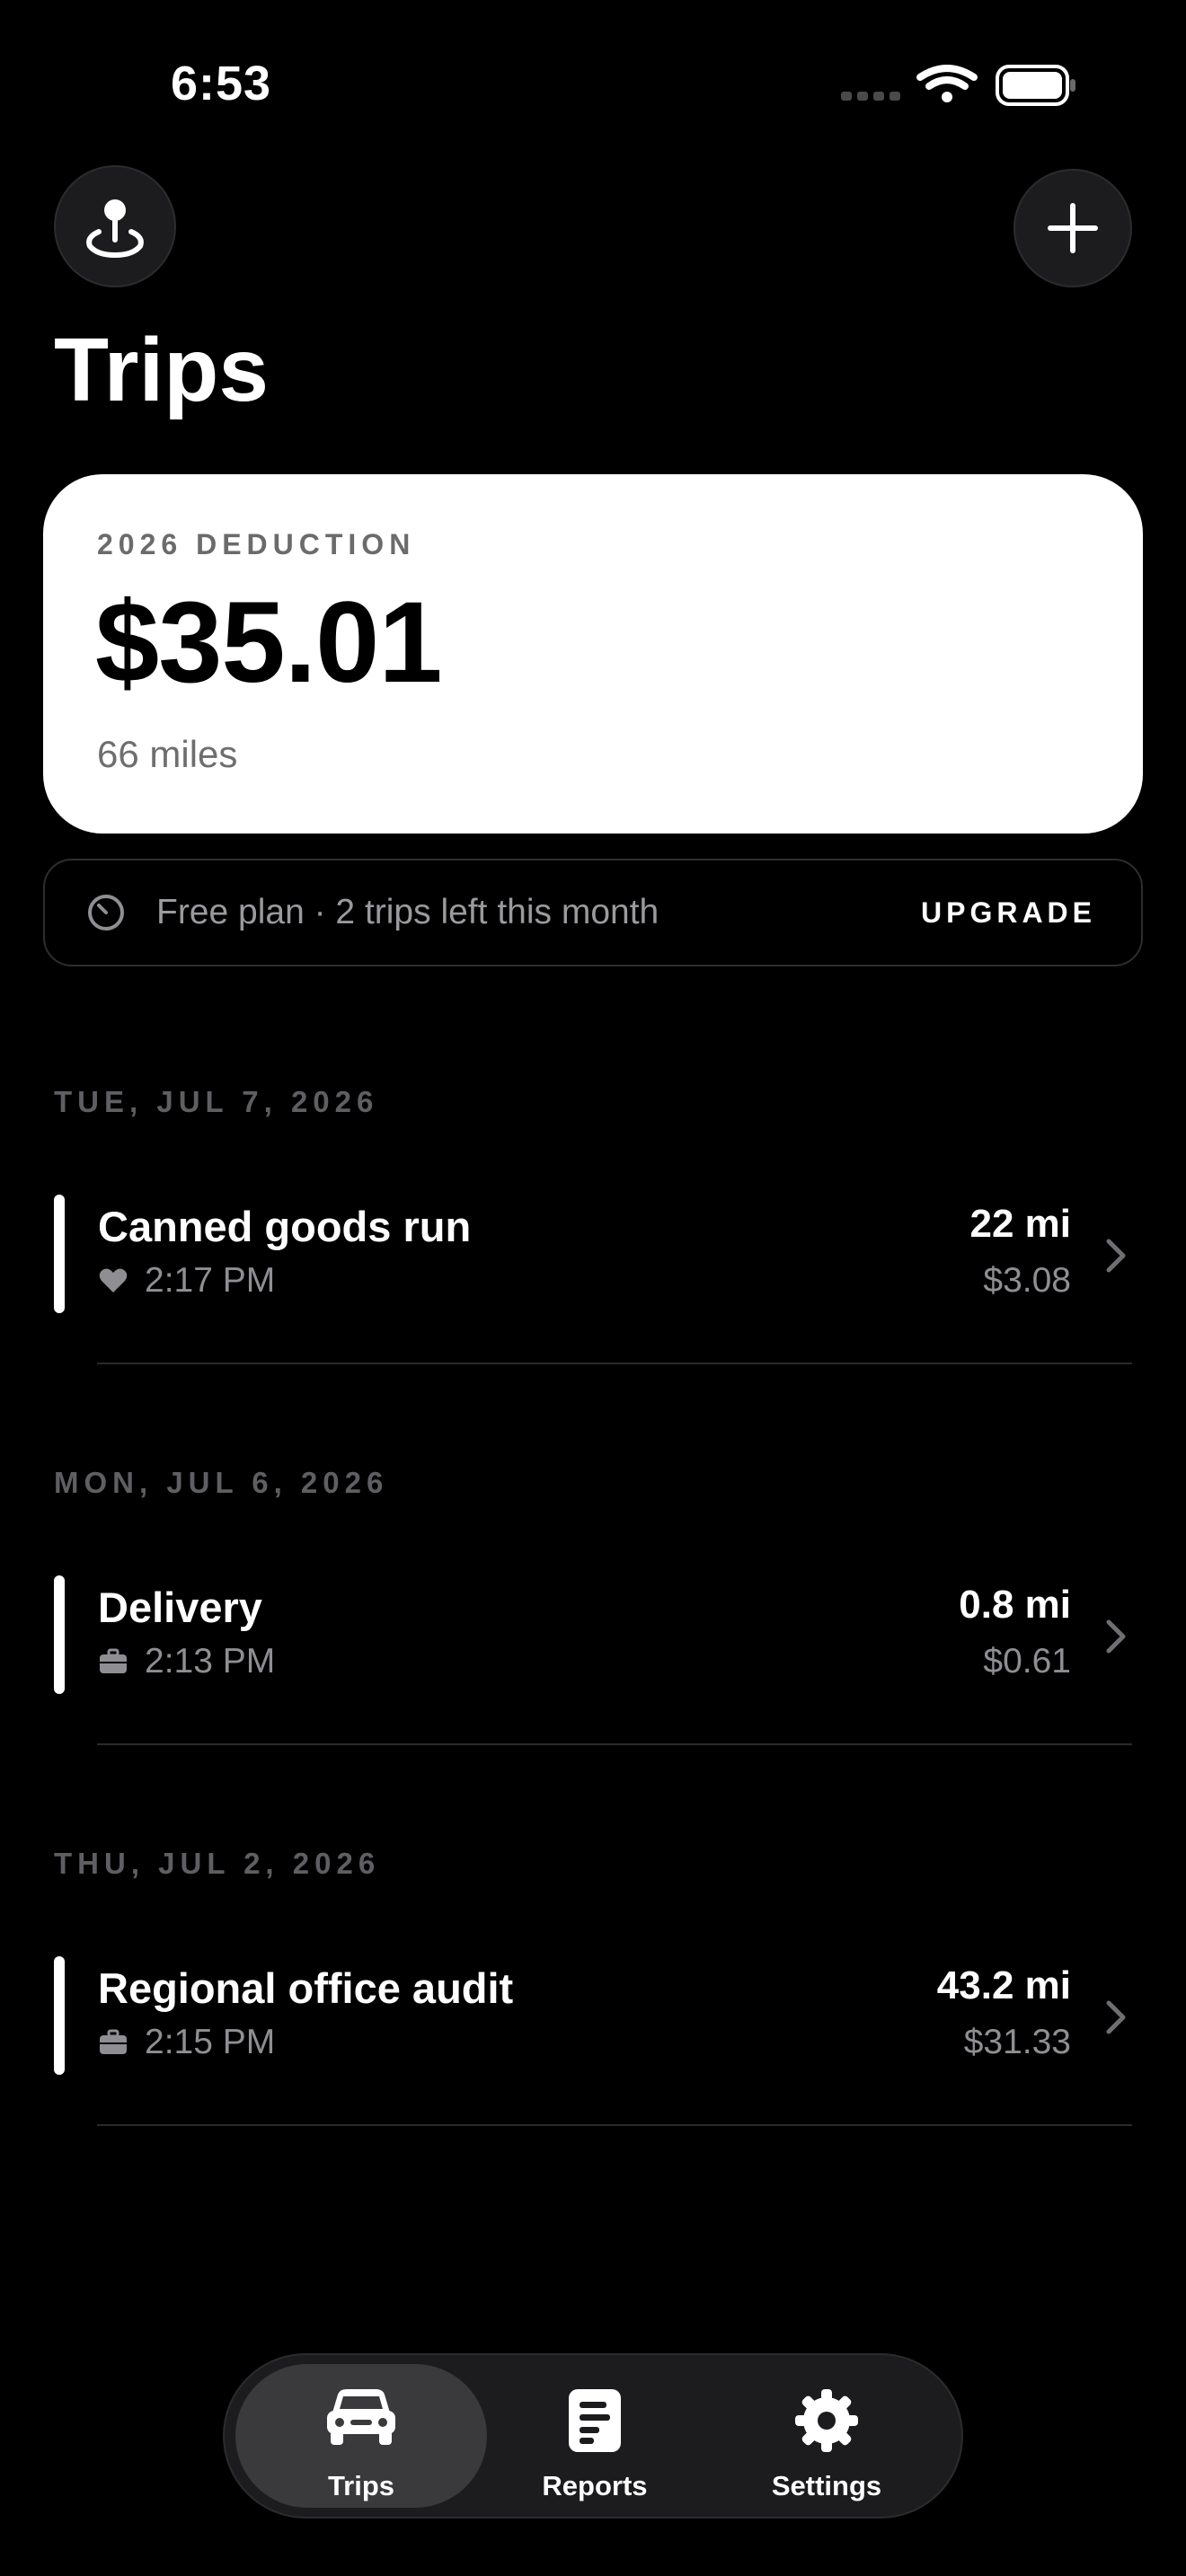 This screenshot has height=2576, width=1186. I want to click on tab-settings: Settings, so click(826, 2436).